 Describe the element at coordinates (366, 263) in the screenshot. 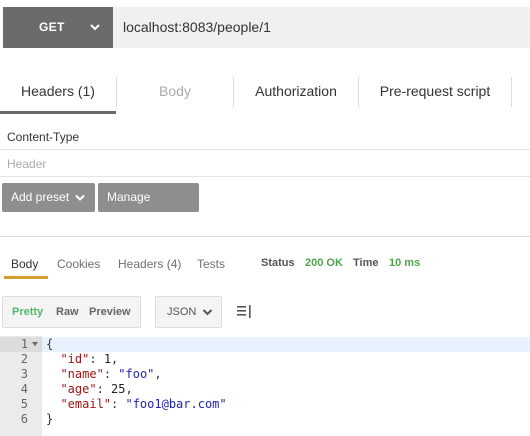

I see `time-label: Time` at that location.